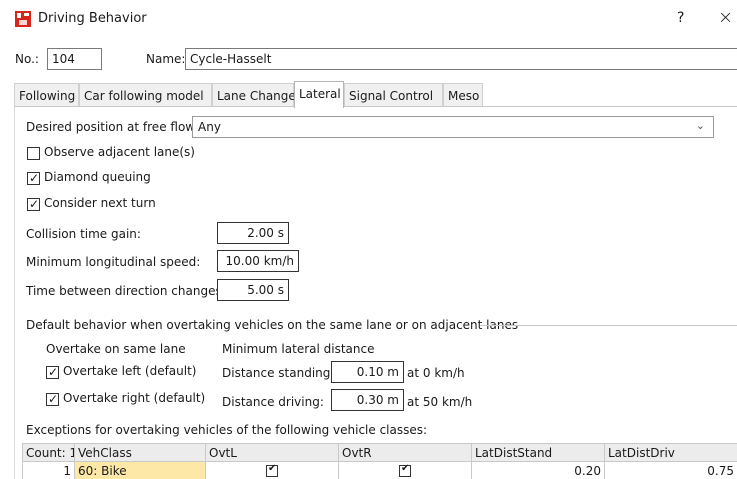 The height and width of the screenshot is (479, 737). Describe the element at coordinates (74, 59) in the screenshot. I see `no-input: 104` at that location.